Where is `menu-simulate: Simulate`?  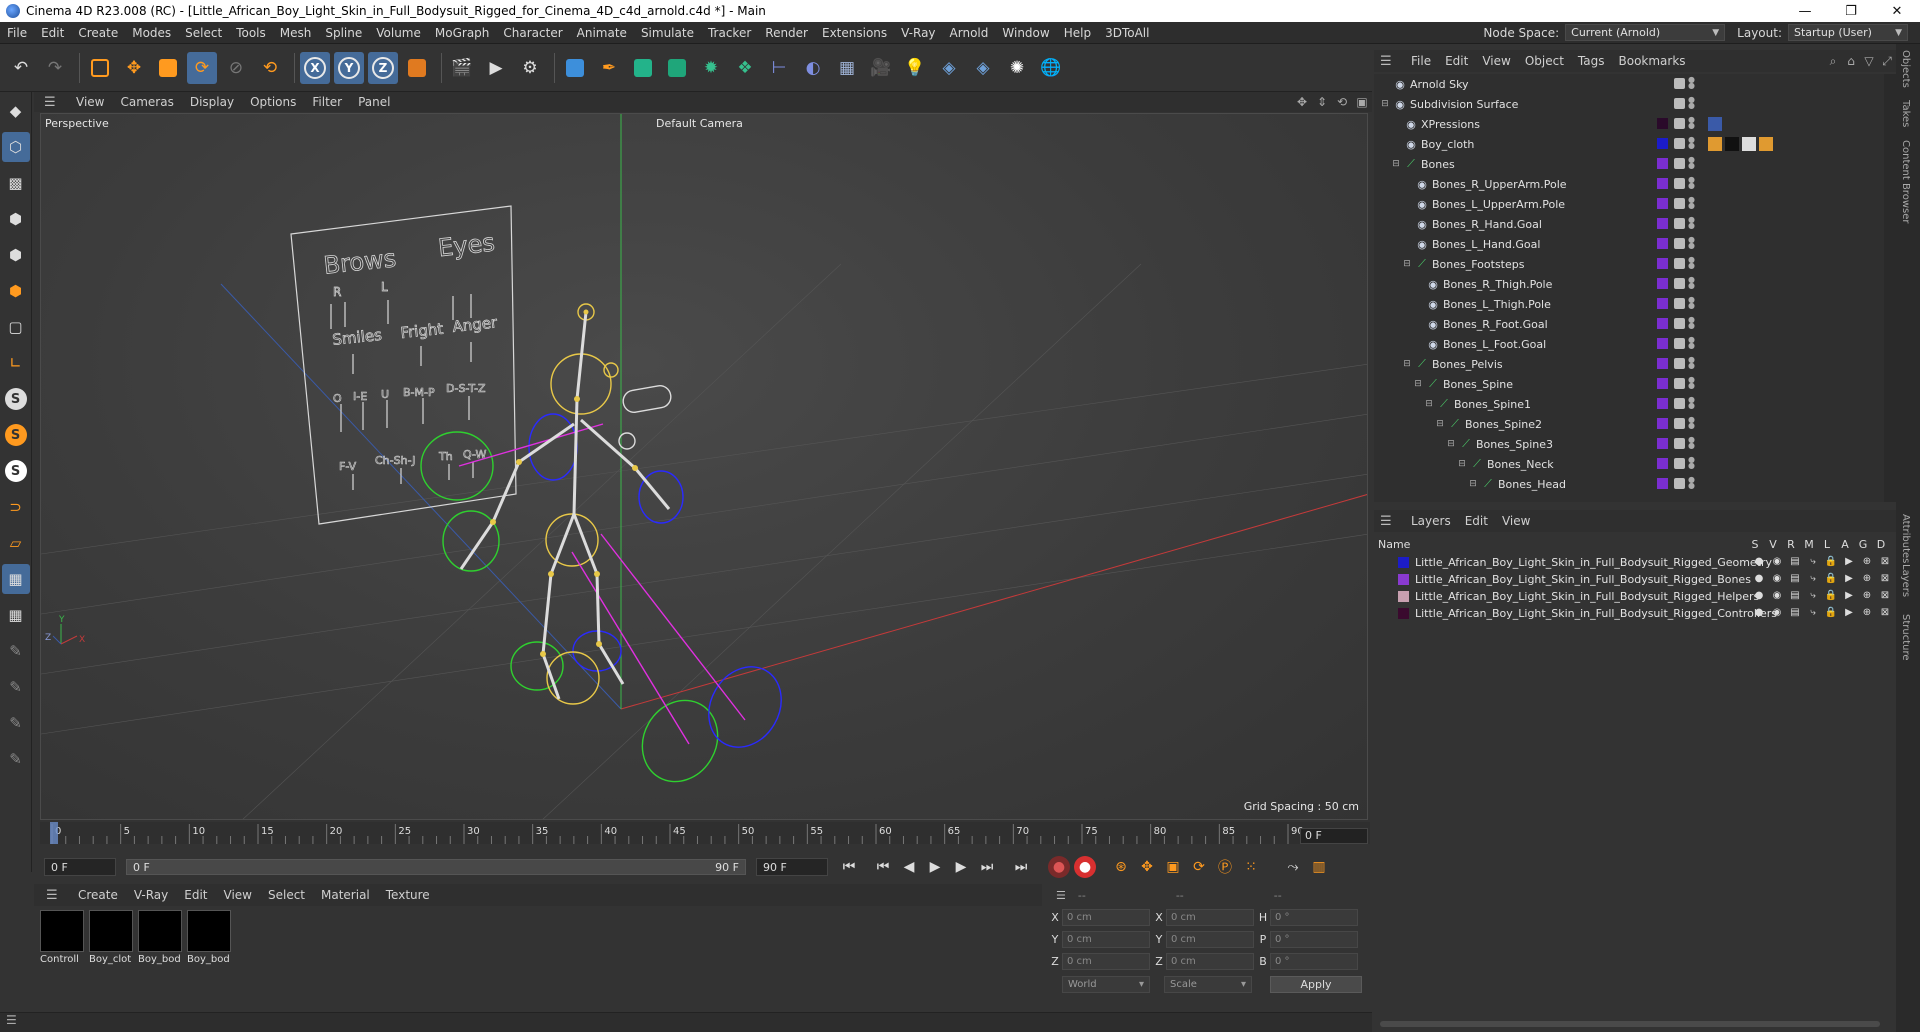 menu-simulate: Simulate is located at coordinates (667, 33).